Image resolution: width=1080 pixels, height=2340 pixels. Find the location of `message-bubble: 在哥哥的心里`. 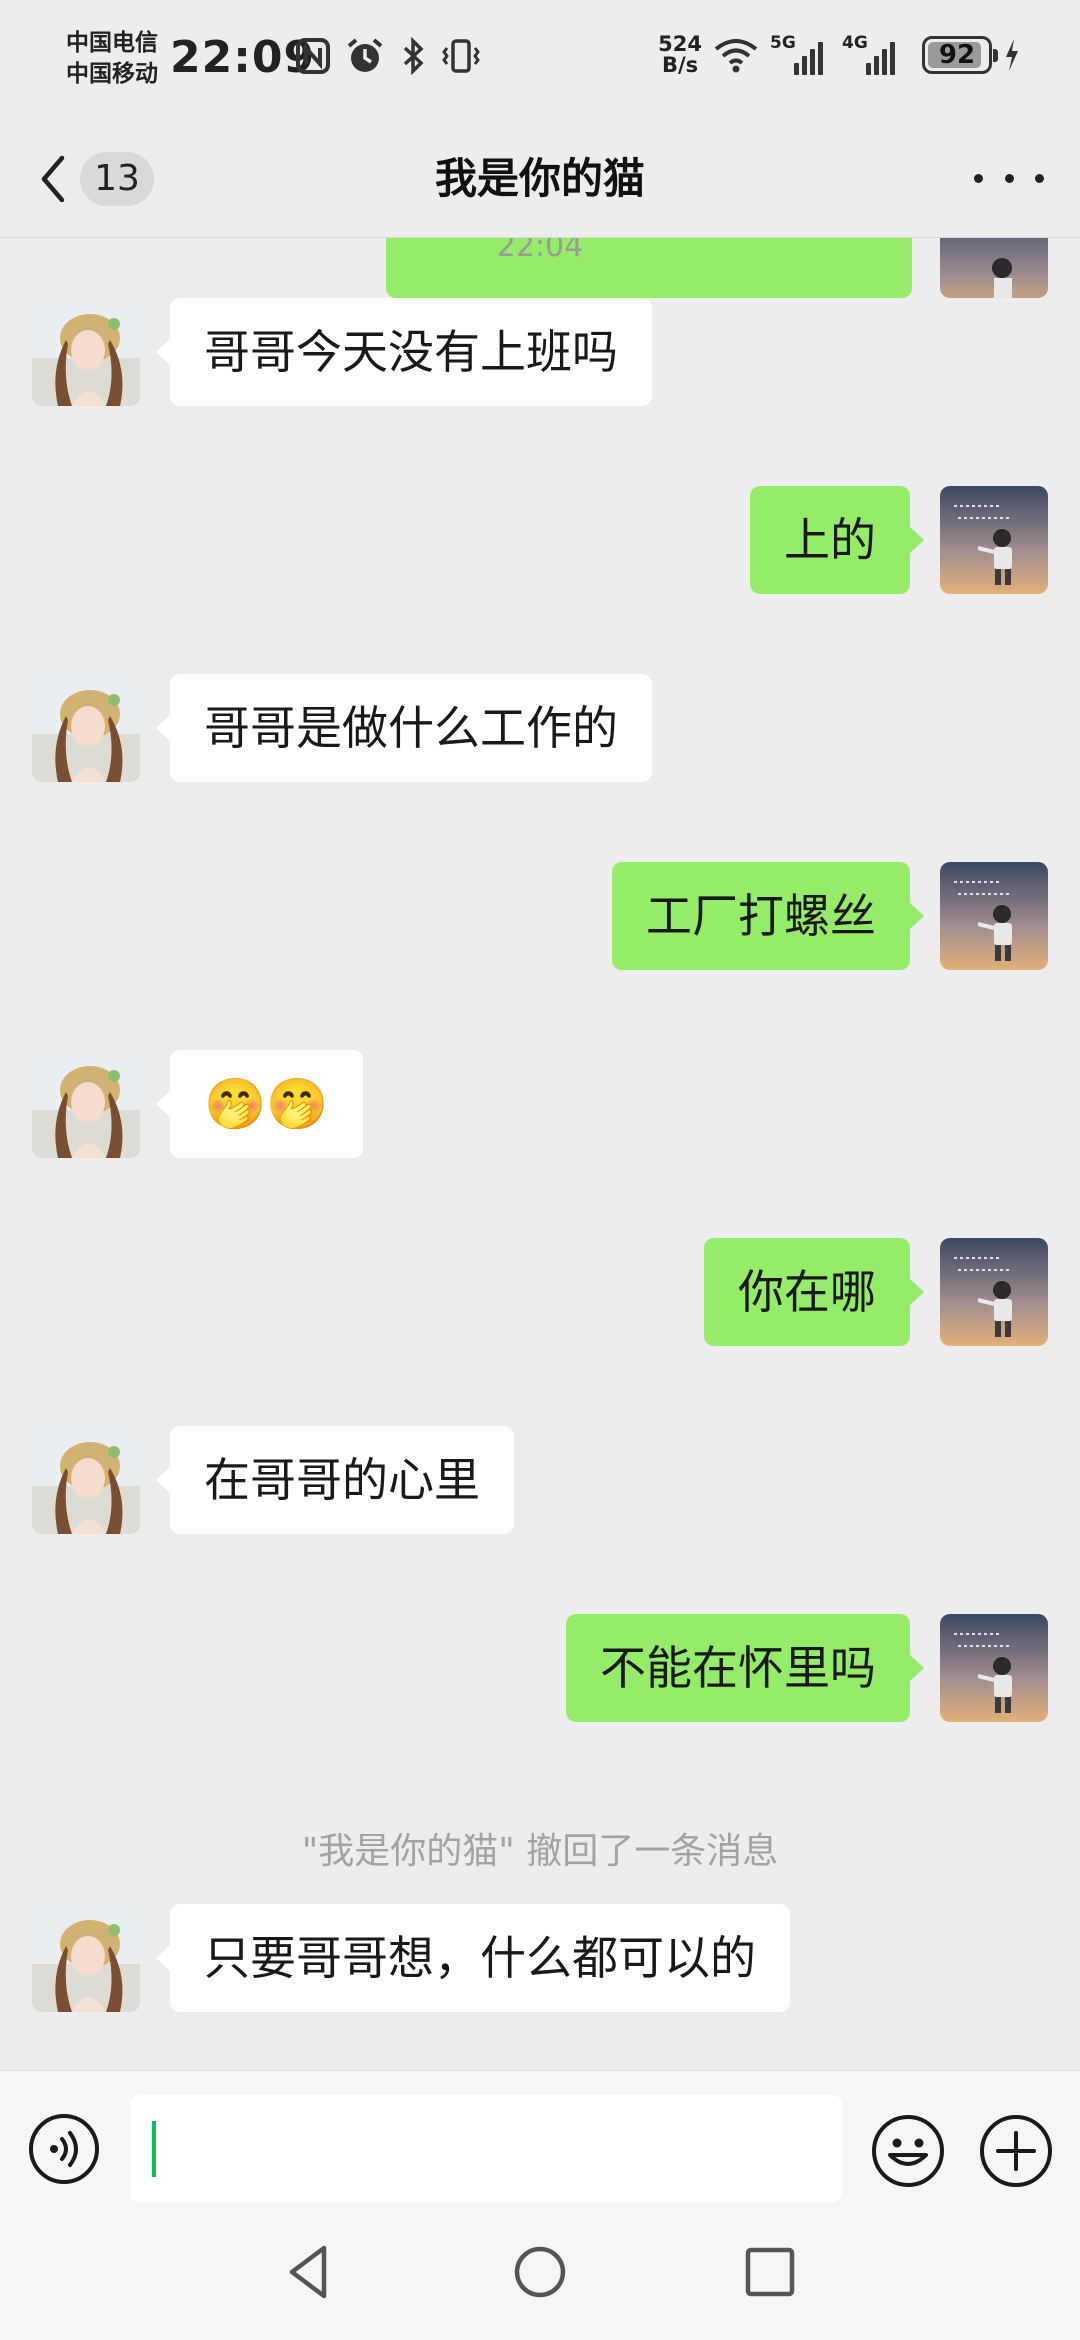

message-bubble: 在哥哥的心里 is located at coordinates (335, 1480).